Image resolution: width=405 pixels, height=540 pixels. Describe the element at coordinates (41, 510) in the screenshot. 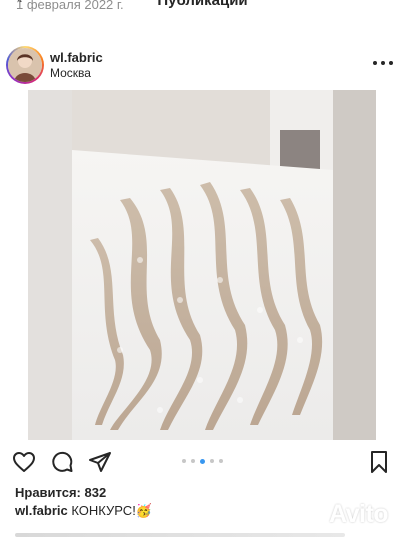

I see `caption-username: wl.fabric` at that location.